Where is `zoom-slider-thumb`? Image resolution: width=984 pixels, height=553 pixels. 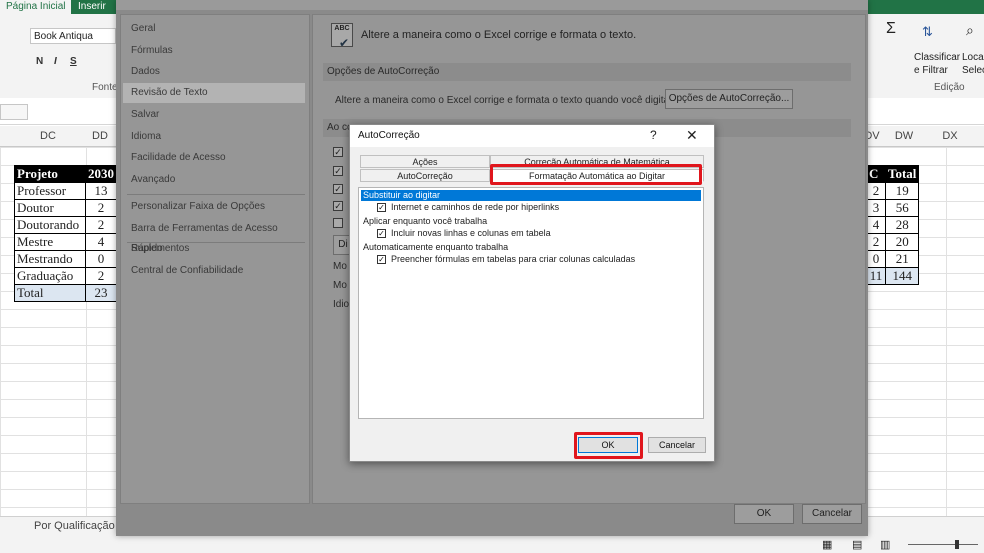
zoom-slider-thumb is located at coordinates (957, 544).